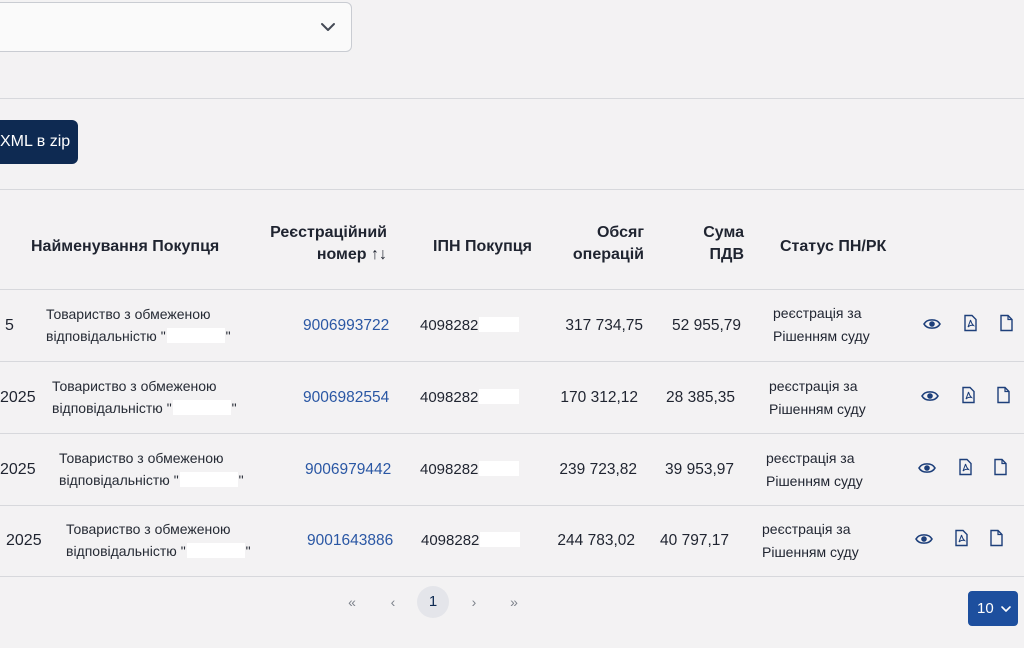  I want to click on per-page-value: 10, so click(985, 608).